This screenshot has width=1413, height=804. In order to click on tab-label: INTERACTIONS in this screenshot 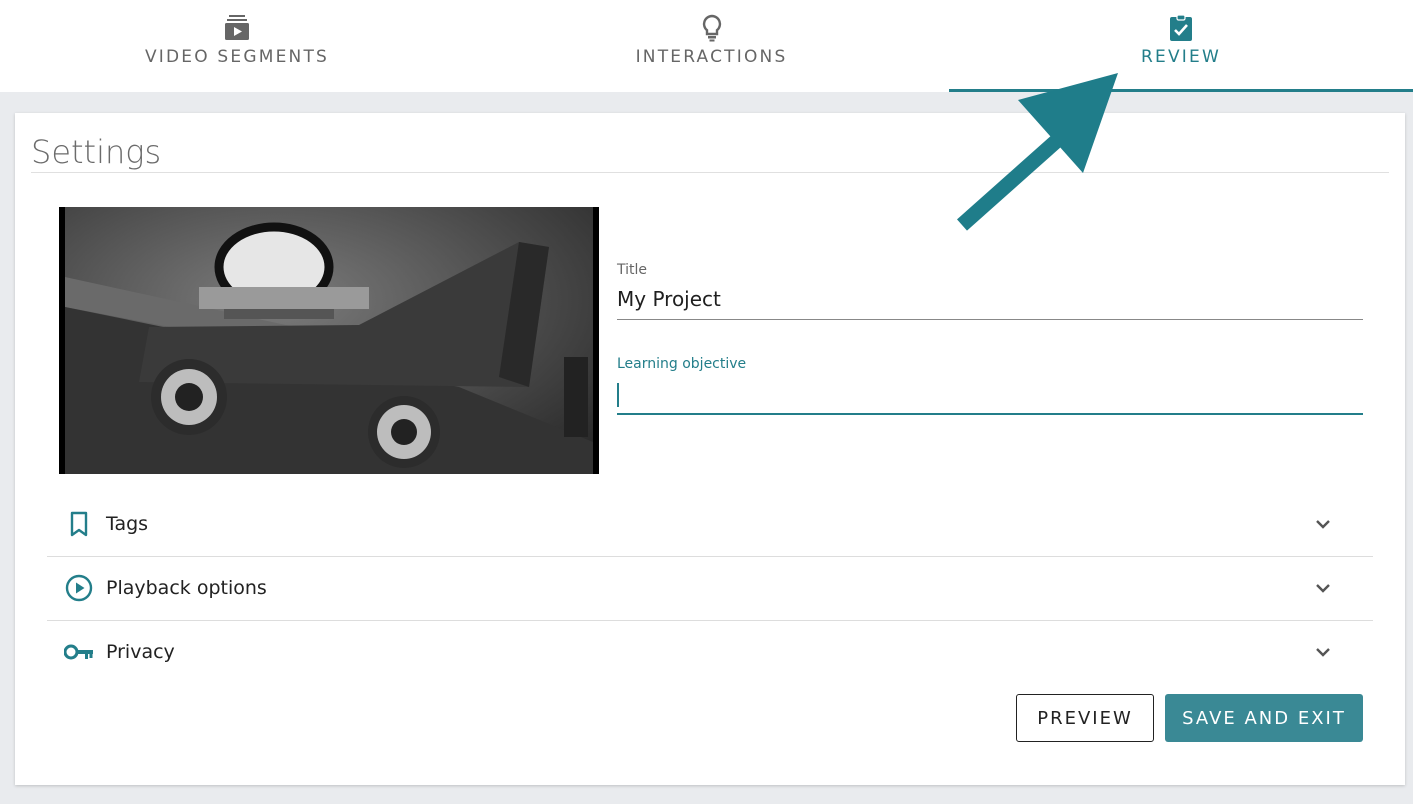, I will do `click(711, 57)`.